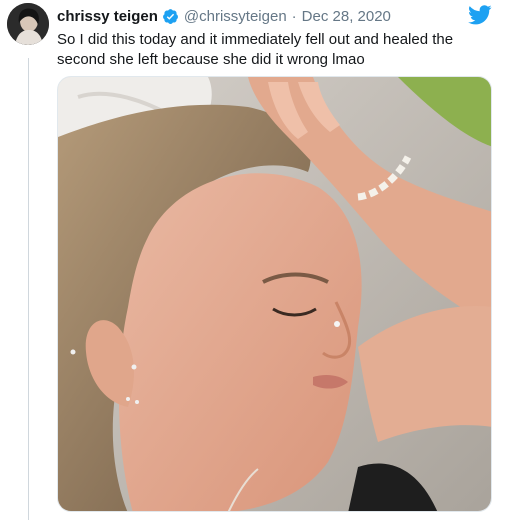 This screenshot has width=530, height=520. What do you see at coordinates (107, 16) in the screenshot?
I see `author-name: chrissy teigen` at bounding box center [107, 16].